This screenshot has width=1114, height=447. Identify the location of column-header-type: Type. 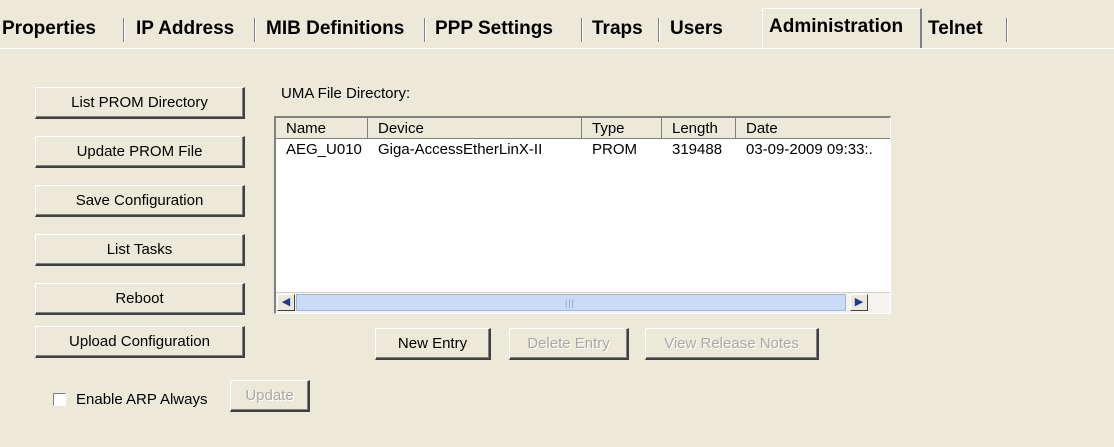
(622, 128).